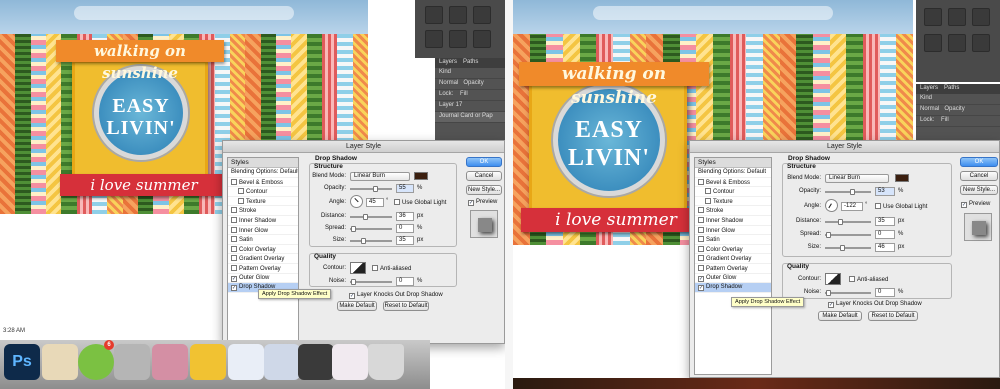 This screenshot has width=1000, height=389. Describe the element at coordinates (885, 191) in the screenshot. I see `opacity-field: 53` at that location.